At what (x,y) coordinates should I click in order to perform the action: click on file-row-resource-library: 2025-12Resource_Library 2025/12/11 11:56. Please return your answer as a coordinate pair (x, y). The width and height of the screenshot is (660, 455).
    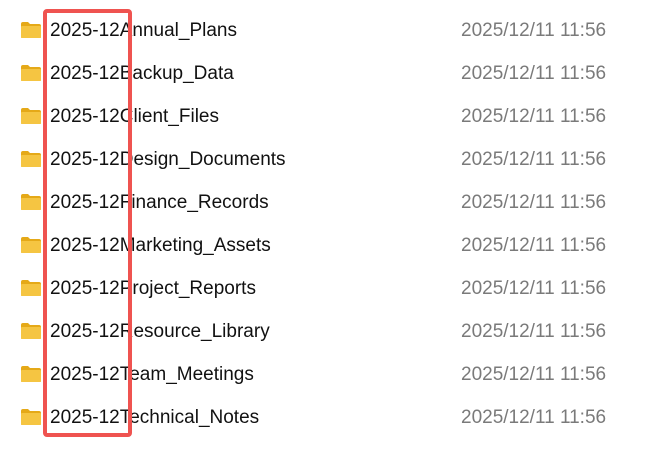
    Looking at the image, I should click on (330, 331).